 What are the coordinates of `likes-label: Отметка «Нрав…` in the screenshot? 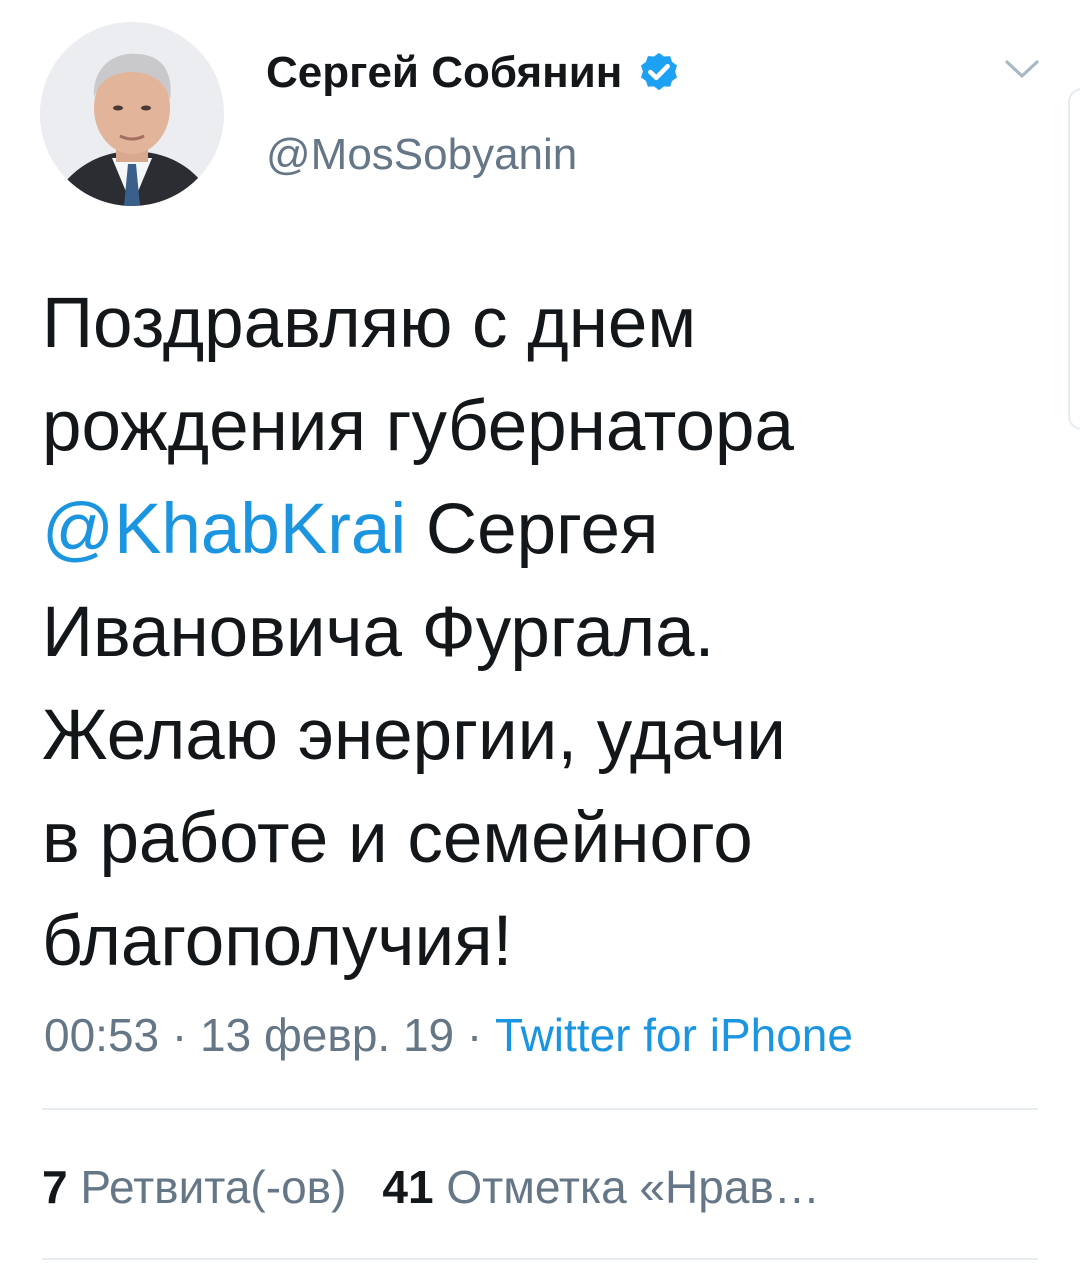 It's located at (626, 1187).